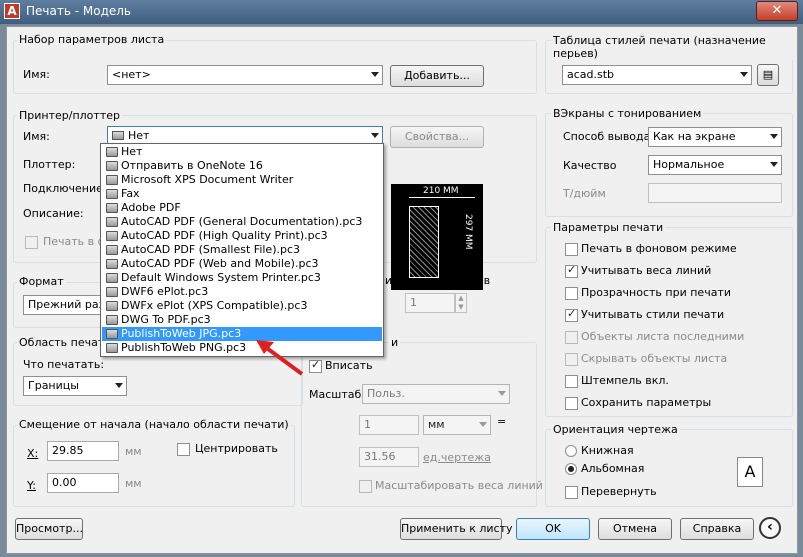 The width and height of the screenshot is (803, 557). Describe the element at coordinates (607, 450) in the screenshot. I see `portrait-label: Книжная` at that location.